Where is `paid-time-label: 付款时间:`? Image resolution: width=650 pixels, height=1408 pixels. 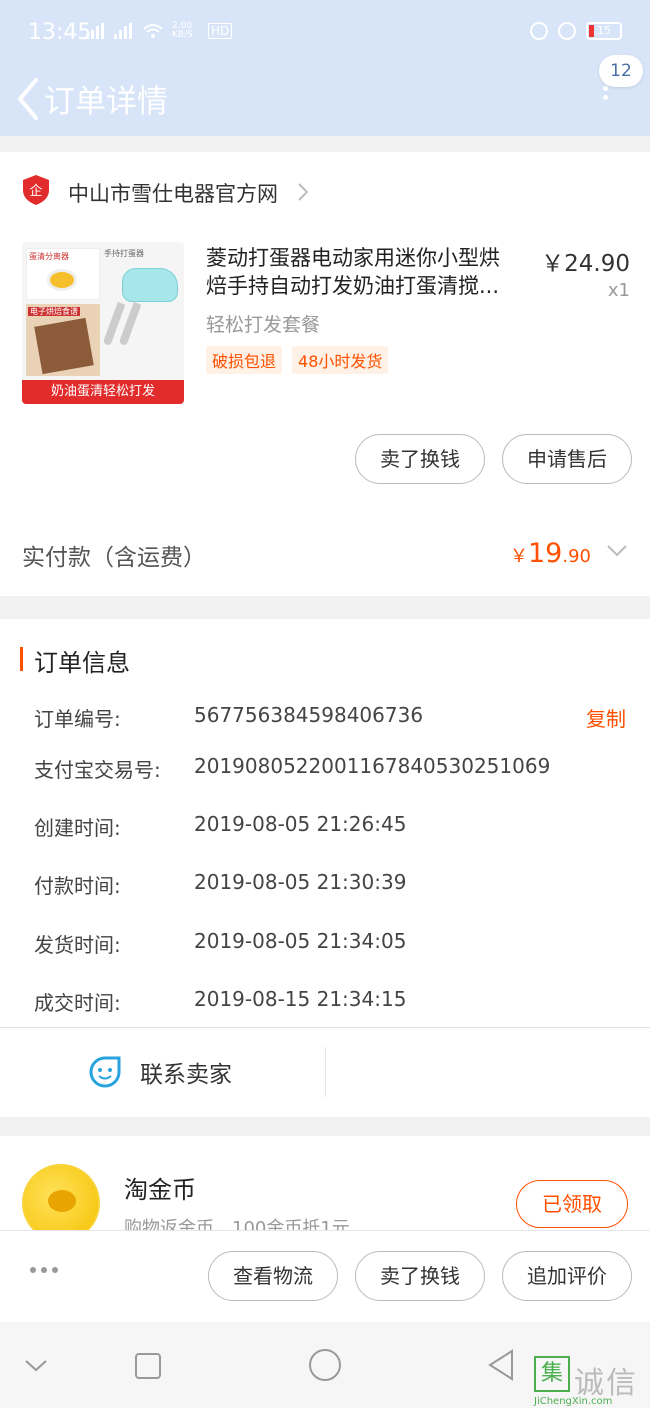
paid-time-label: 付款时间: is located at coordinates (77, 886).